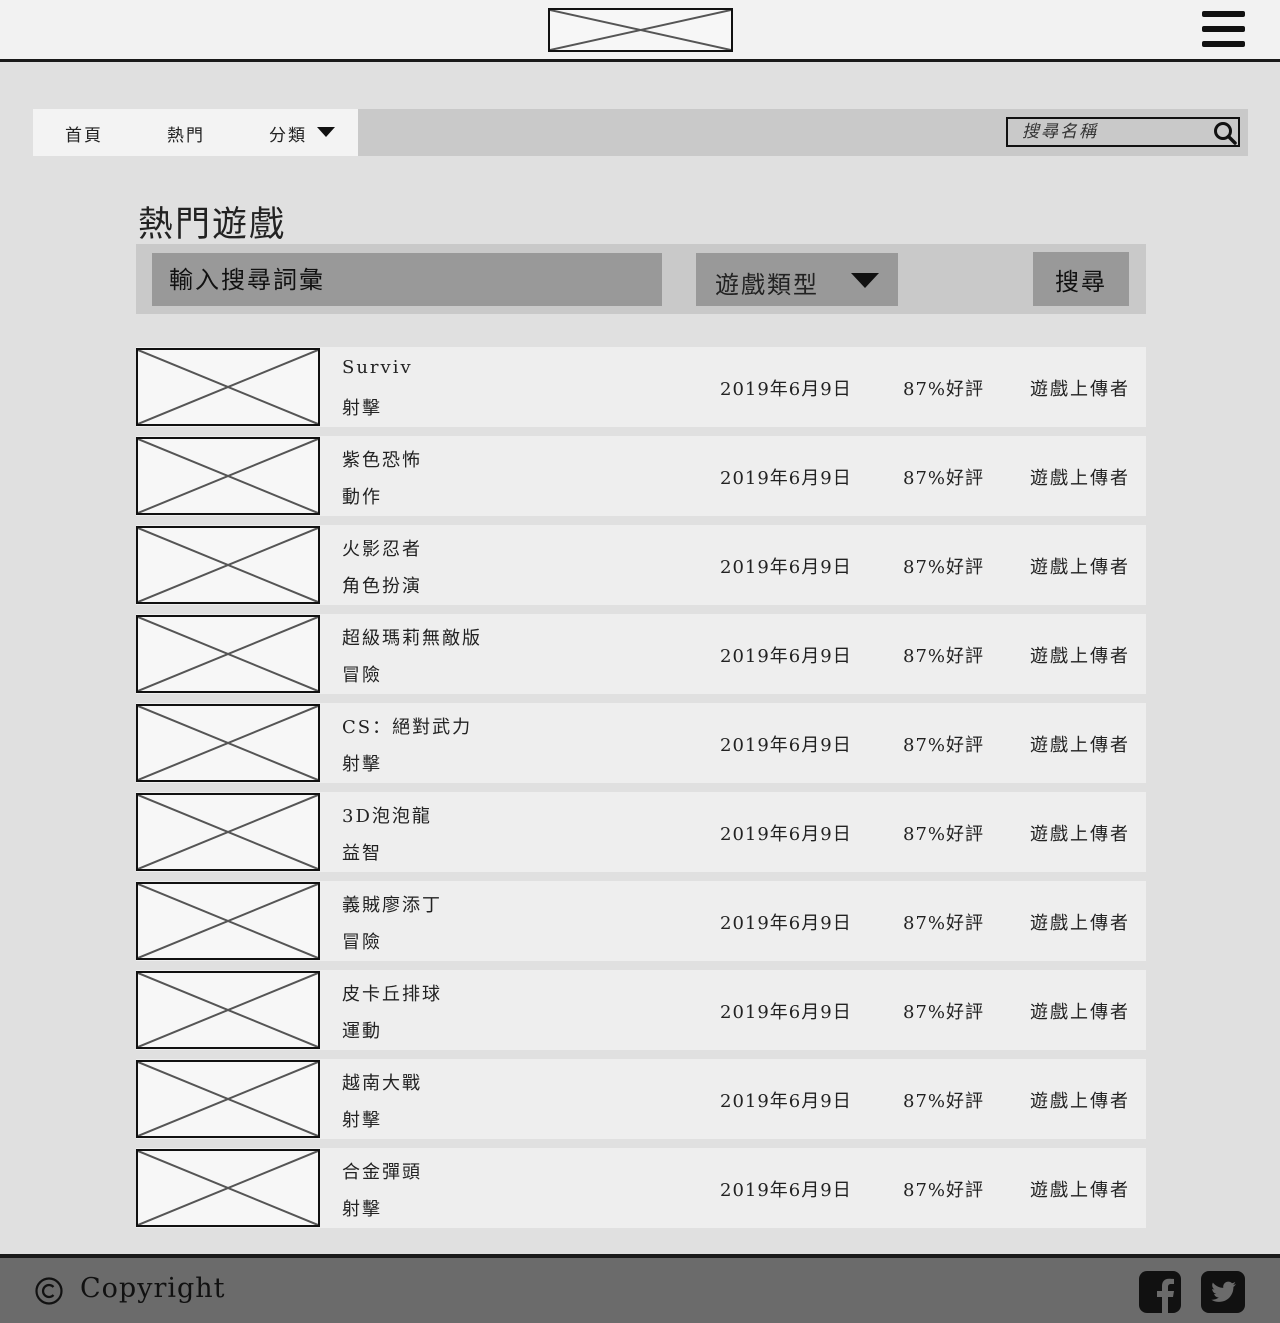 This screenshot has height=1323, width=1280. I want to click on nav-item-home: 首頁, so click(84, 133).